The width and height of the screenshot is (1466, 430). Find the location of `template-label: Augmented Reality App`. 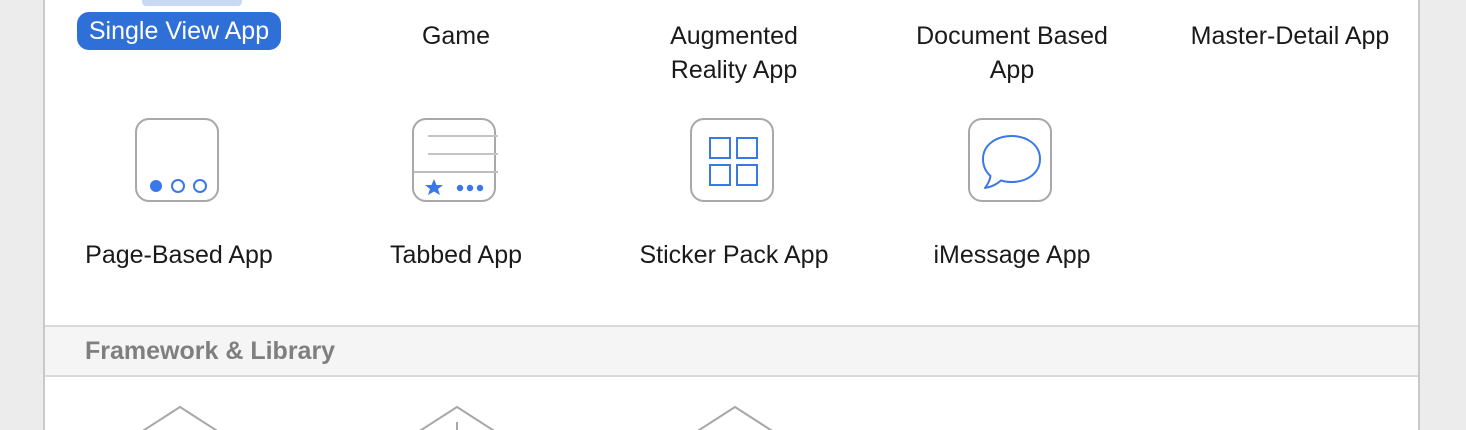

template-label: Augmented Reality App is located at coordinates (734, 53).